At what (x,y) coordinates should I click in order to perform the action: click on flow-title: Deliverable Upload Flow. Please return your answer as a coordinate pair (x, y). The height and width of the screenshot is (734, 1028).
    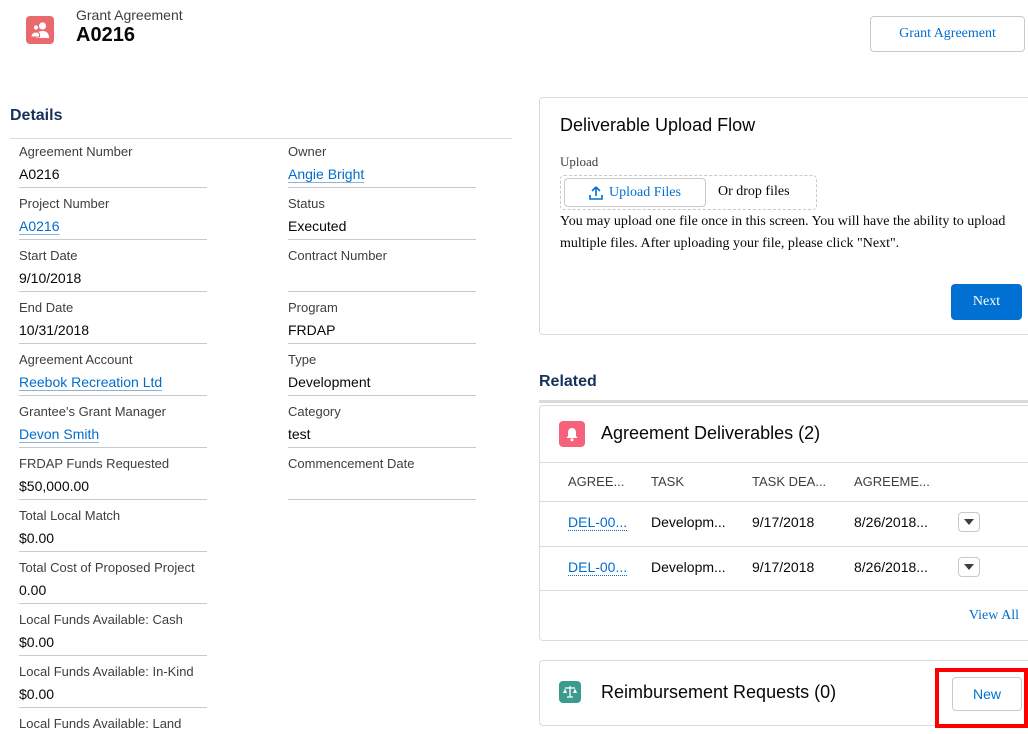
    Looking at the image, I should click on (658, 125).